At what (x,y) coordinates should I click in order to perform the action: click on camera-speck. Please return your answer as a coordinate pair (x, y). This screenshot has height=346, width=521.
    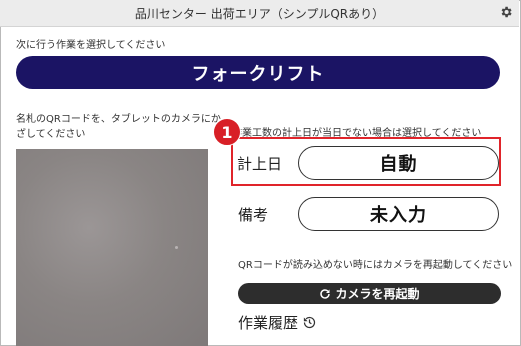
    Looking at the image, I should click on (176, 247).